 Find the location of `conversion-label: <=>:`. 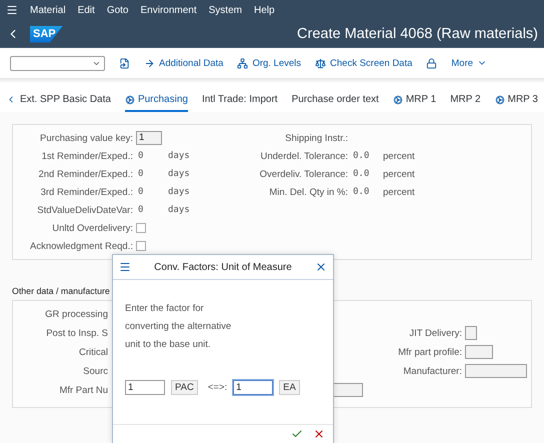

conversion-label: <=>: is located at coordinates (218, 387).